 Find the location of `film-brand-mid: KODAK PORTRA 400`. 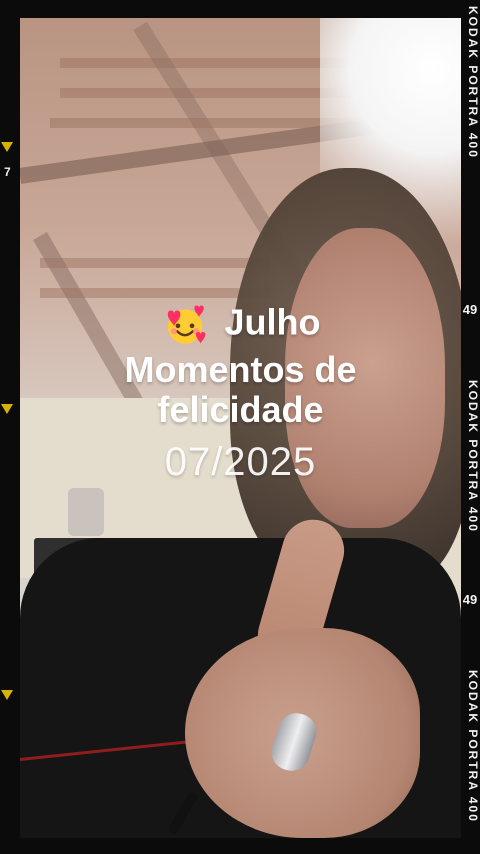

film-brand-mid: KODAK PORTRA 400 is located at coordinates (473, 456).